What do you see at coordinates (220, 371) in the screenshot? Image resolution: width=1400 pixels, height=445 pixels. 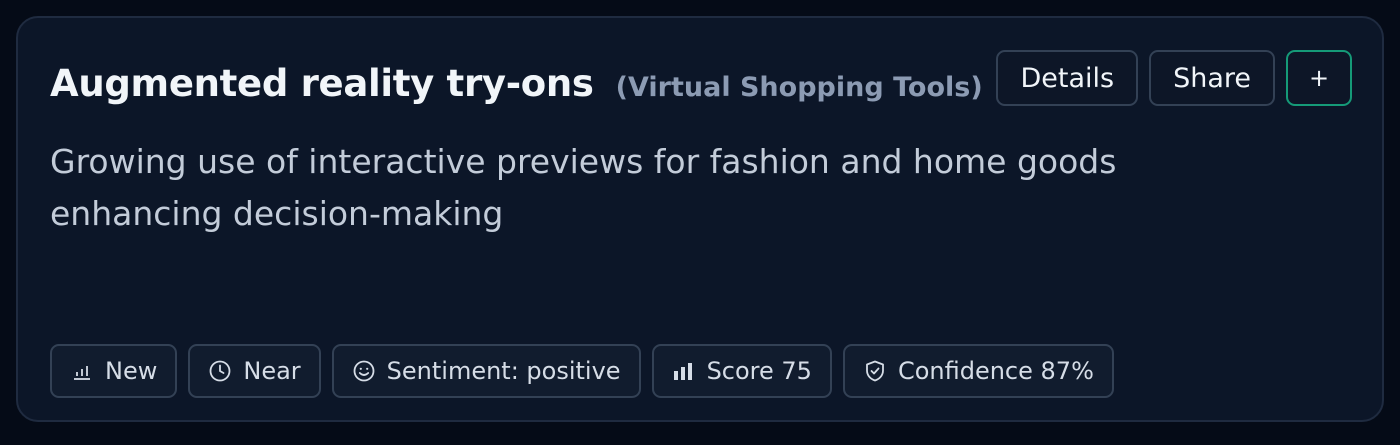 I see `clock-icon` at bounding box center [220, 371].